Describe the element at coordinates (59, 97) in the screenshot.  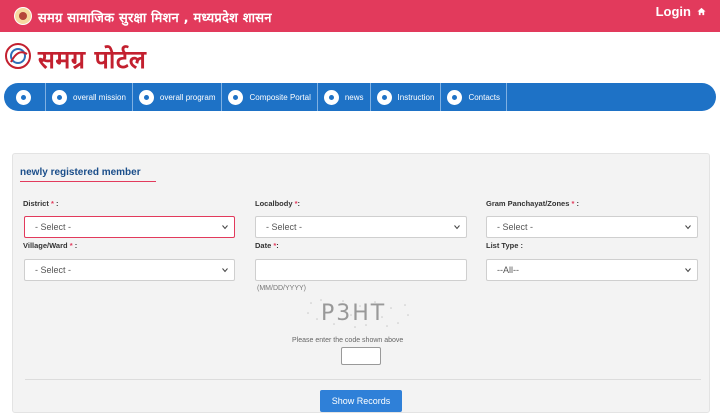
I see `mission-icon` at that location.